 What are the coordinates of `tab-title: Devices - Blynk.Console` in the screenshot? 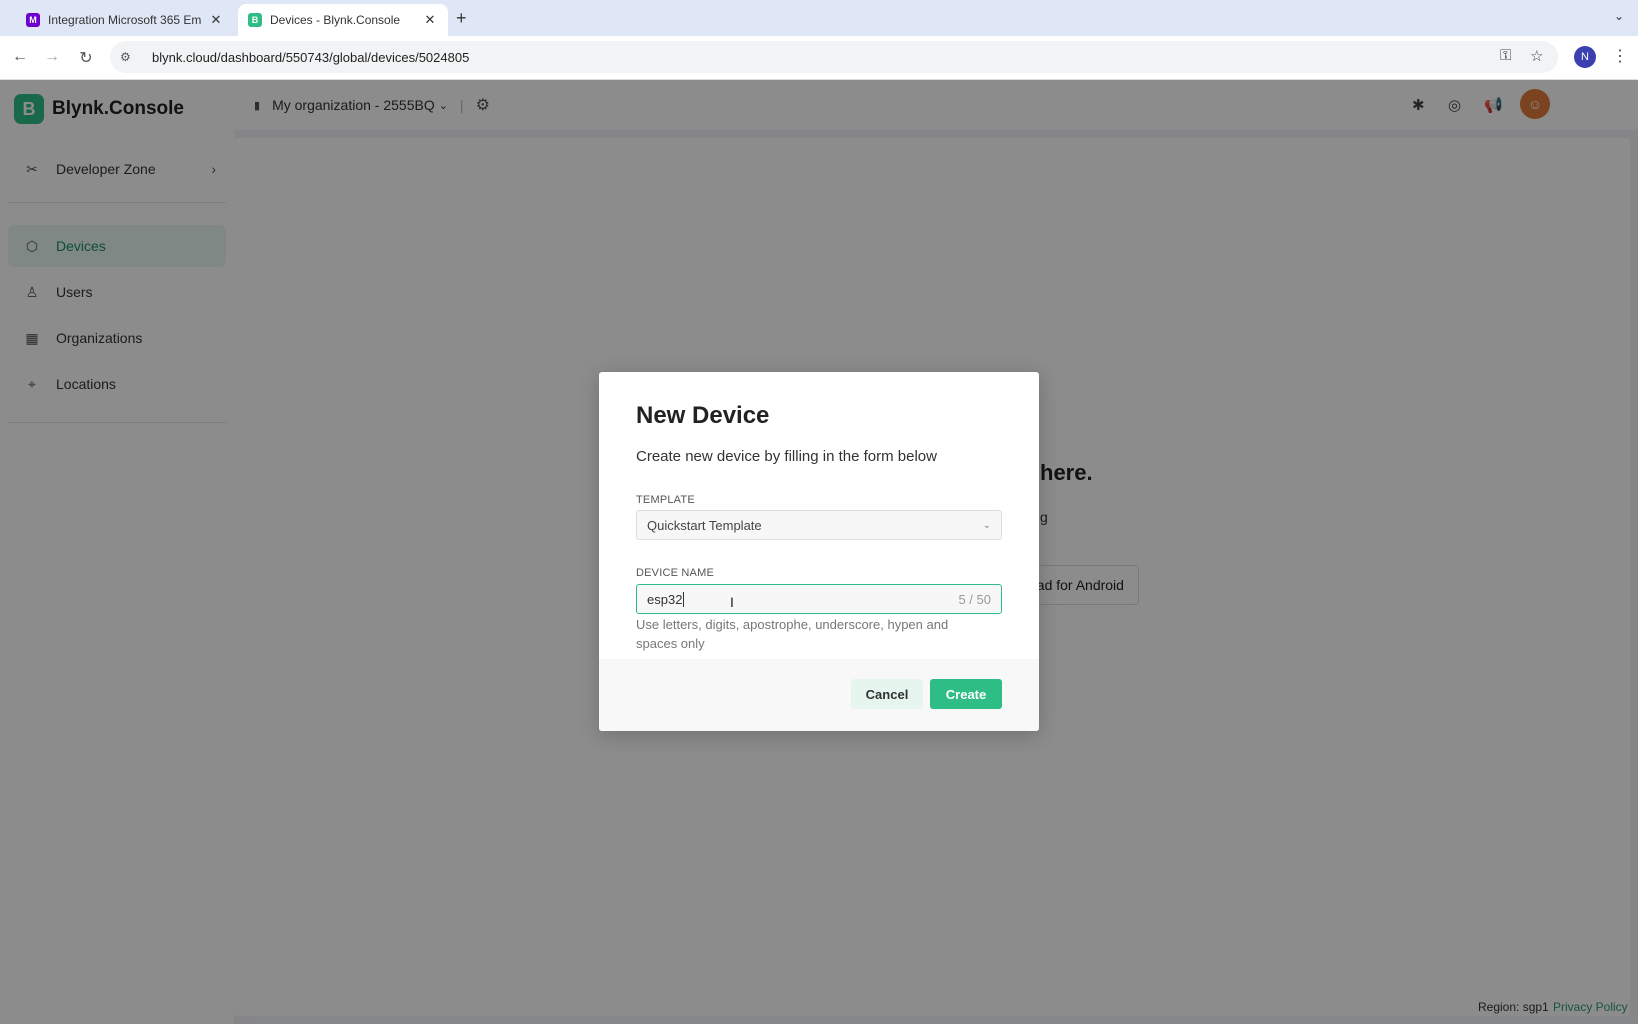 It's located at (335, 20).